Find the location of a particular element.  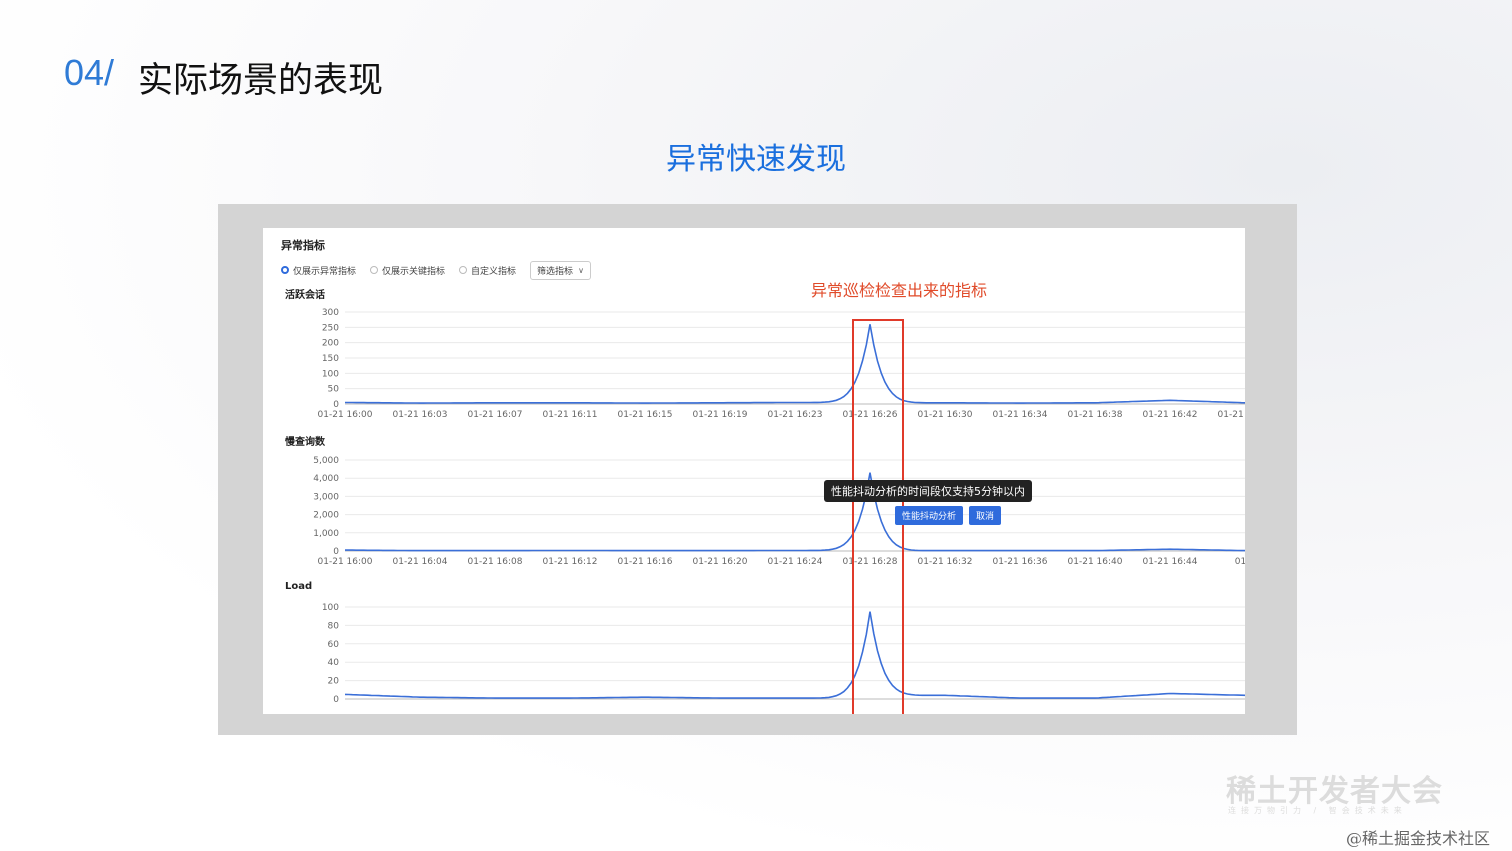

x-tick-label: 01-21 16:07 is located at coordinates (495, 415).